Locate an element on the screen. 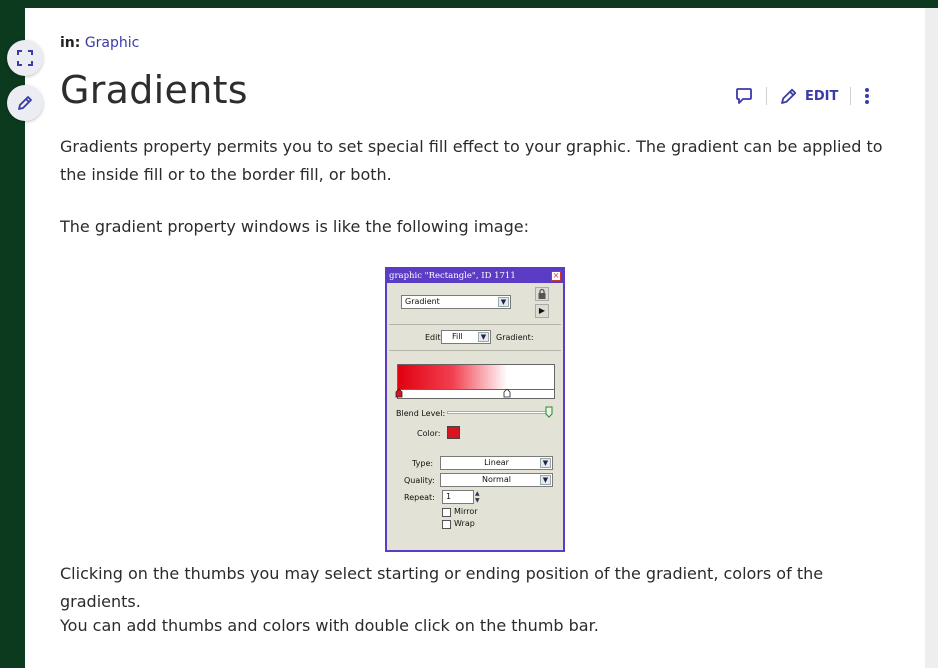 The height and width of the screenshot is (668, 938). breadcrumb-prefix: in: is located at coordinates (70, 43).